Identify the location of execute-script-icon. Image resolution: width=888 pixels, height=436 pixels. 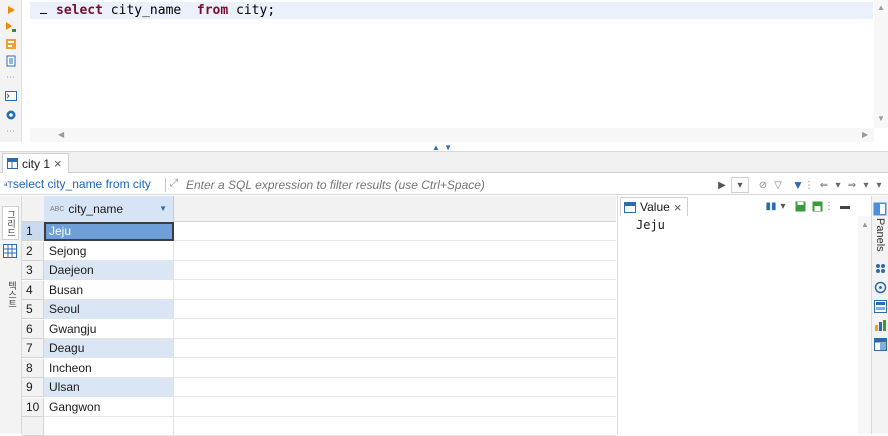
(11, 27).